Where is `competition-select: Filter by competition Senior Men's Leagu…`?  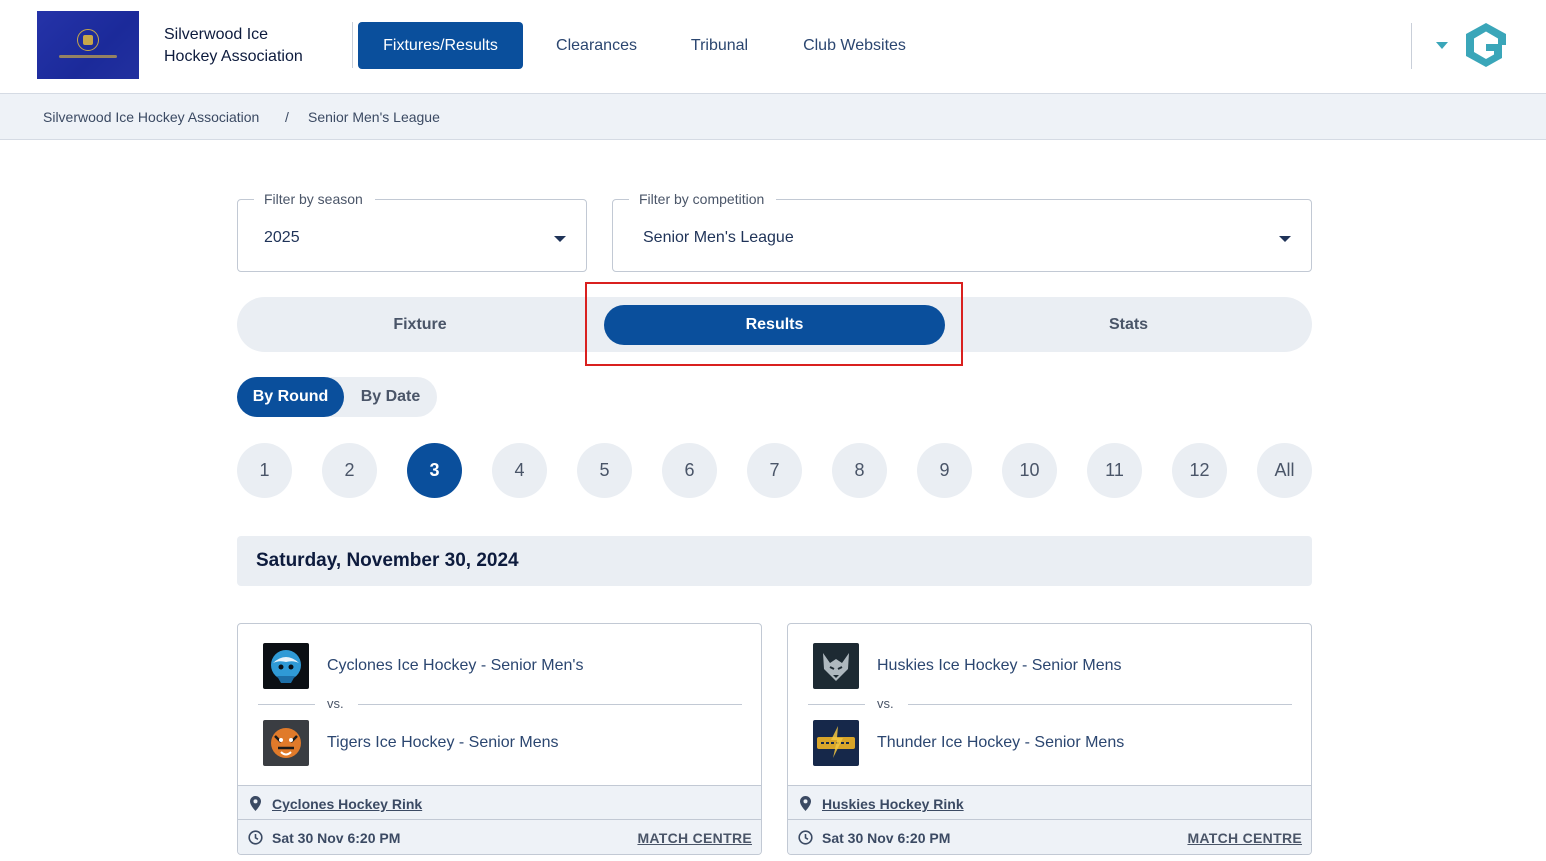
competition-select: Filter by competition Senior Men's Leagu… is located at coordinates (962, 231).